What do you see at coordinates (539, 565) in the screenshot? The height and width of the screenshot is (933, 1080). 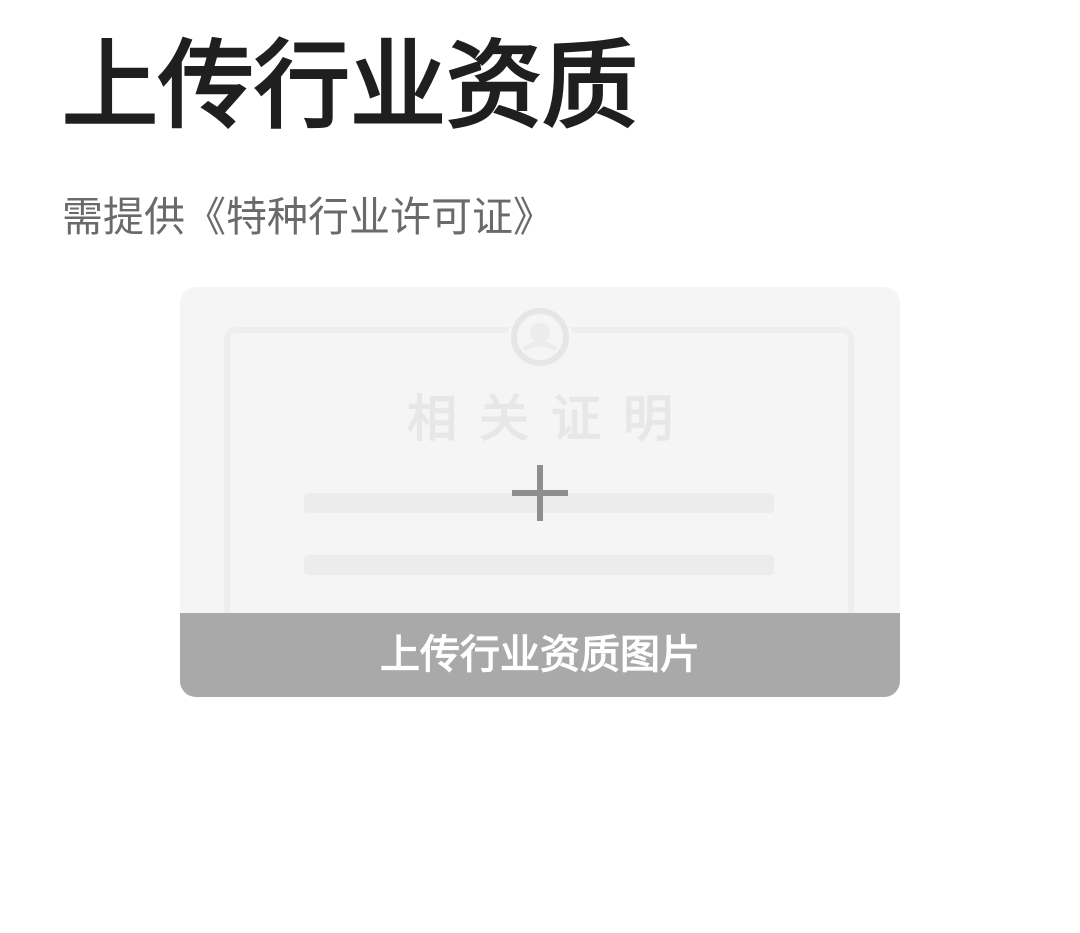 I see `placeholder-line` at bounding box center [539, 565].